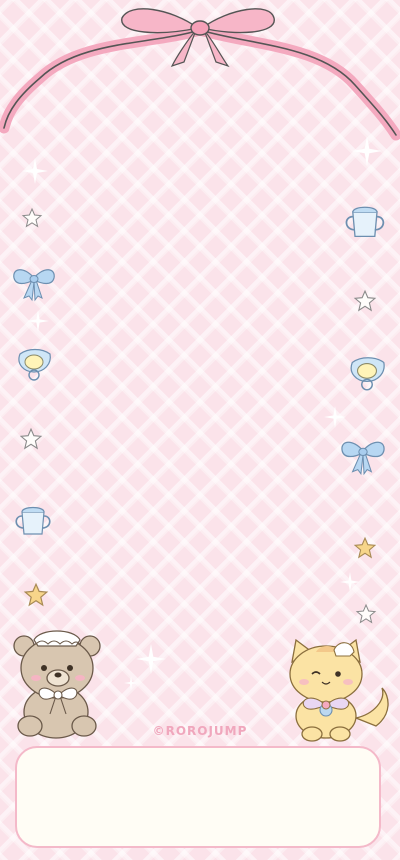 This screenshot has width=400, height=860. What do you see at coordinates (198, 797) in the screenshot?
I see `note-card` at bounding box center [198, 797].